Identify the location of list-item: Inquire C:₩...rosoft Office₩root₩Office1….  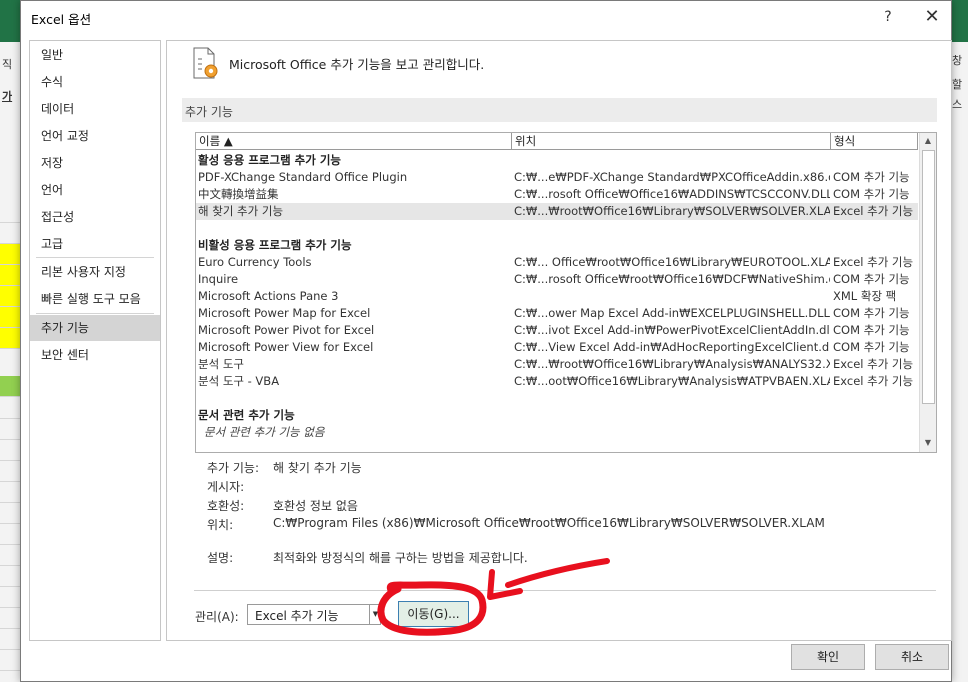
(557, 279).